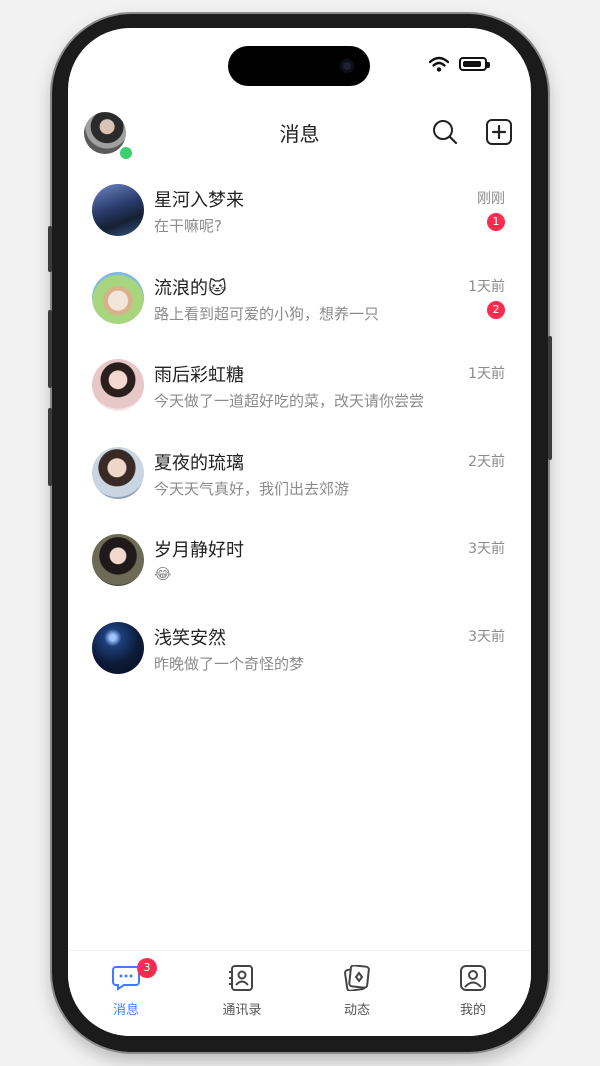 This screenshot has width=600, height=1066. Describe the element at coordinates (242, 1010) in the screenshot. I see `tab-label: 通讯录` at that location.